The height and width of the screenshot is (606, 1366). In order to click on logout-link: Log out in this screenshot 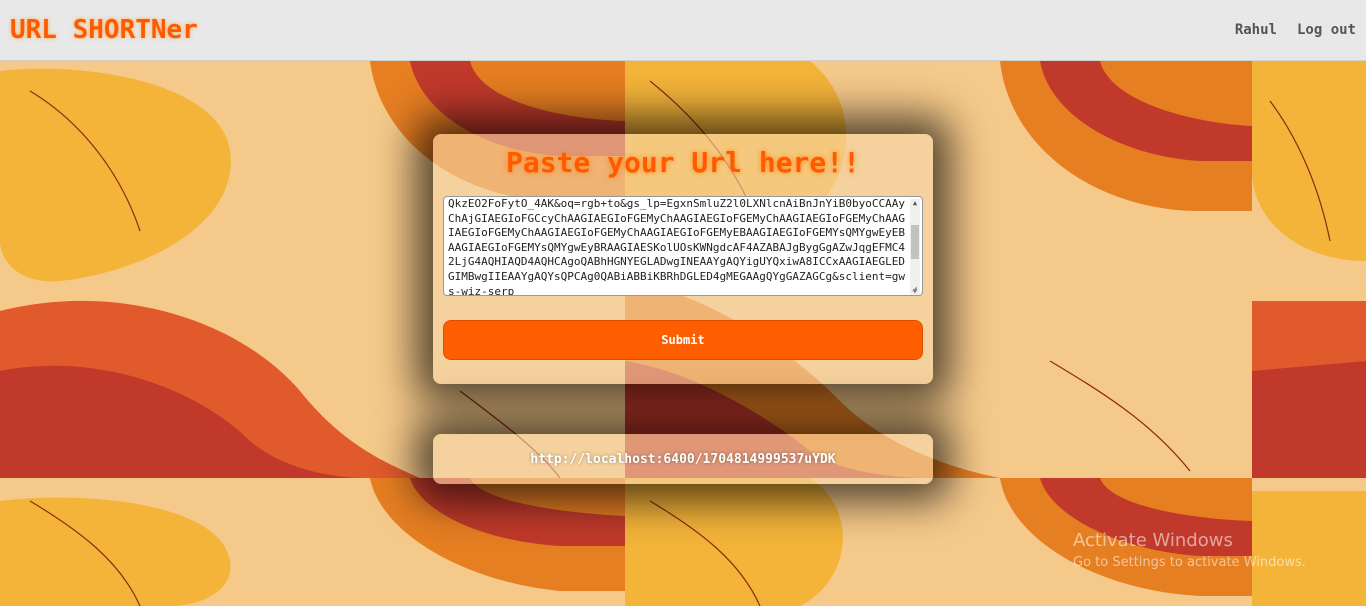, I will do `click(1326, 30)`.